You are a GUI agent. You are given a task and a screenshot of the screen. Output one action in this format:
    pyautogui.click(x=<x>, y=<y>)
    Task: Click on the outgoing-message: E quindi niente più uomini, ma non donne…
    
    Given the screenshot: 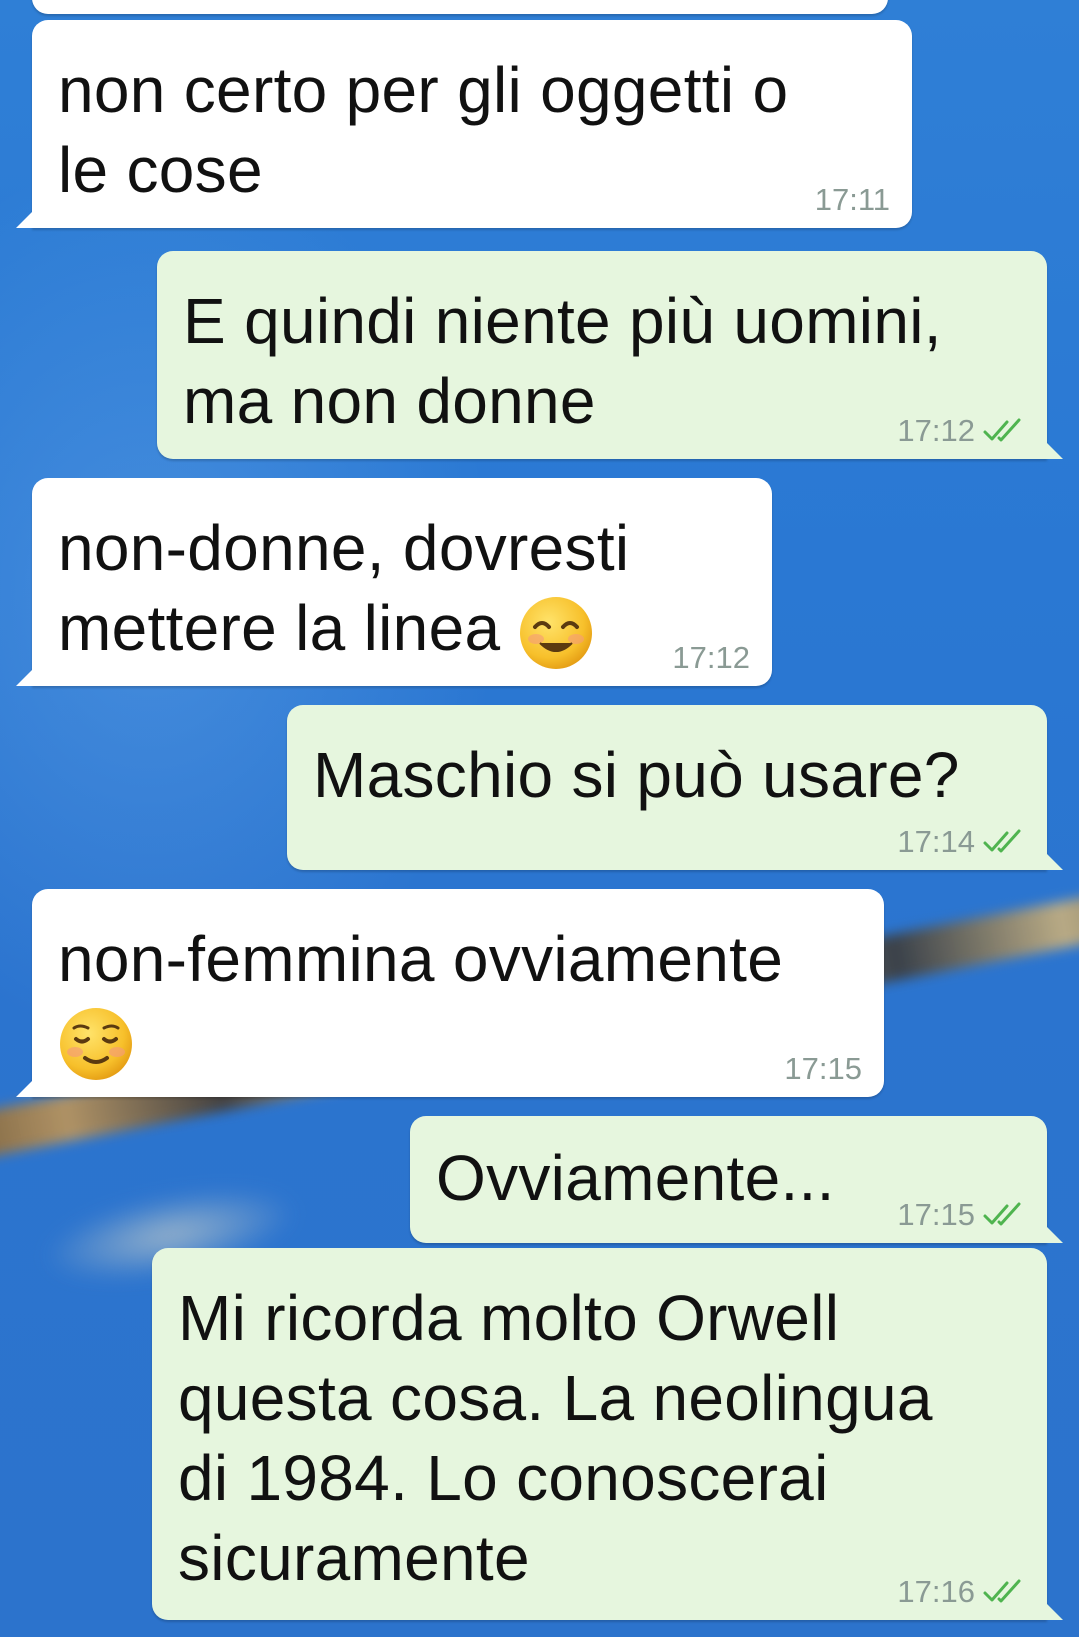 What is the action you would take?
    pyautogui.click(x=610, y=355)
    